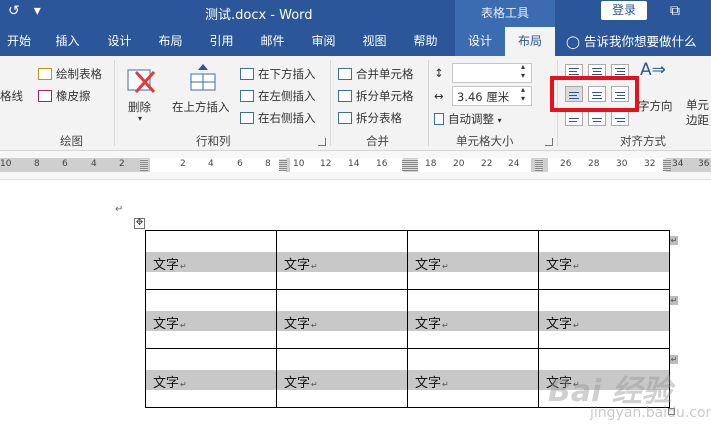 This screenshot has height=448, width=711. I want to click on insert-left-button: 在左侧插入, so click(278, 96).